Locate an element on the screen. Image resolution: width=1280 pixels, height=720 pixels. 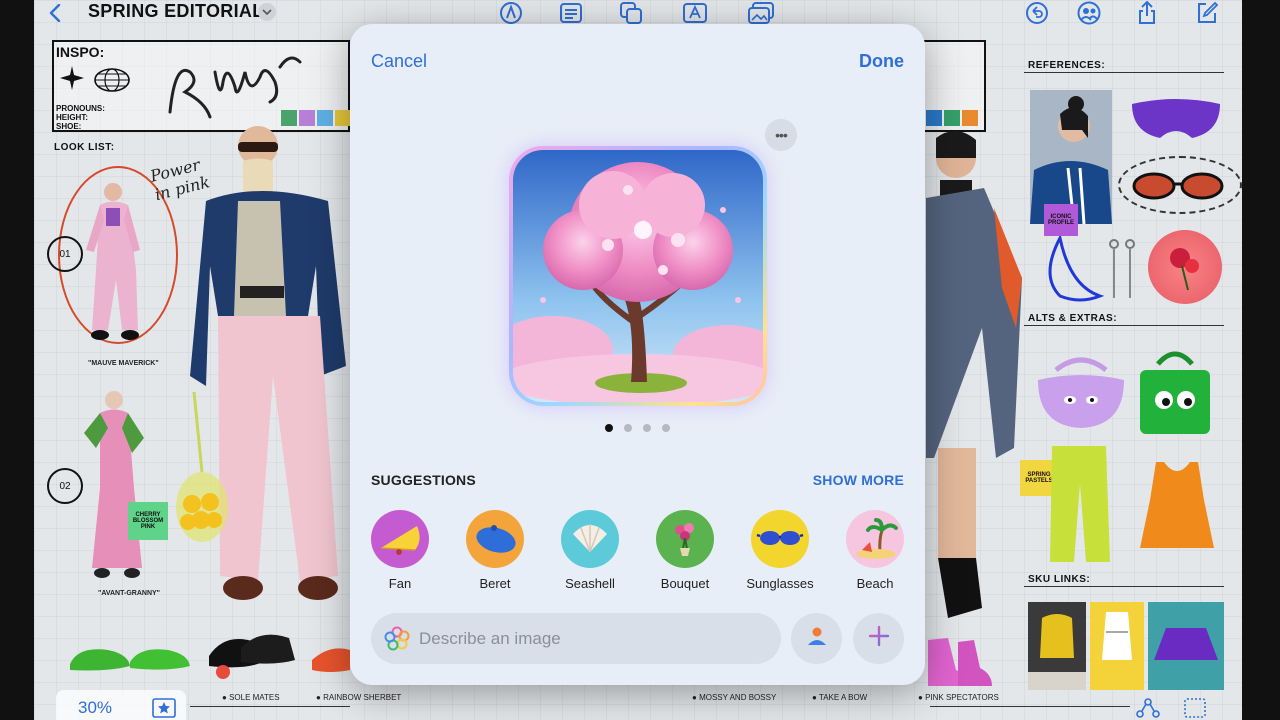
flower-photo is located at coordinates (1185, 267).